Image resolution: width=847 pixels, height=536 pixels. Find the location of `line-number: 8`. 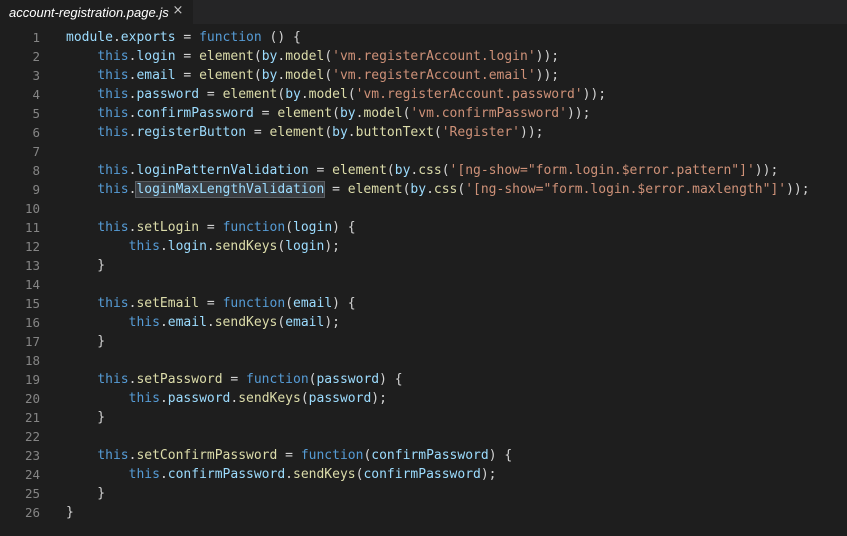

line-number: 8 is located at coordinates (36, 170).